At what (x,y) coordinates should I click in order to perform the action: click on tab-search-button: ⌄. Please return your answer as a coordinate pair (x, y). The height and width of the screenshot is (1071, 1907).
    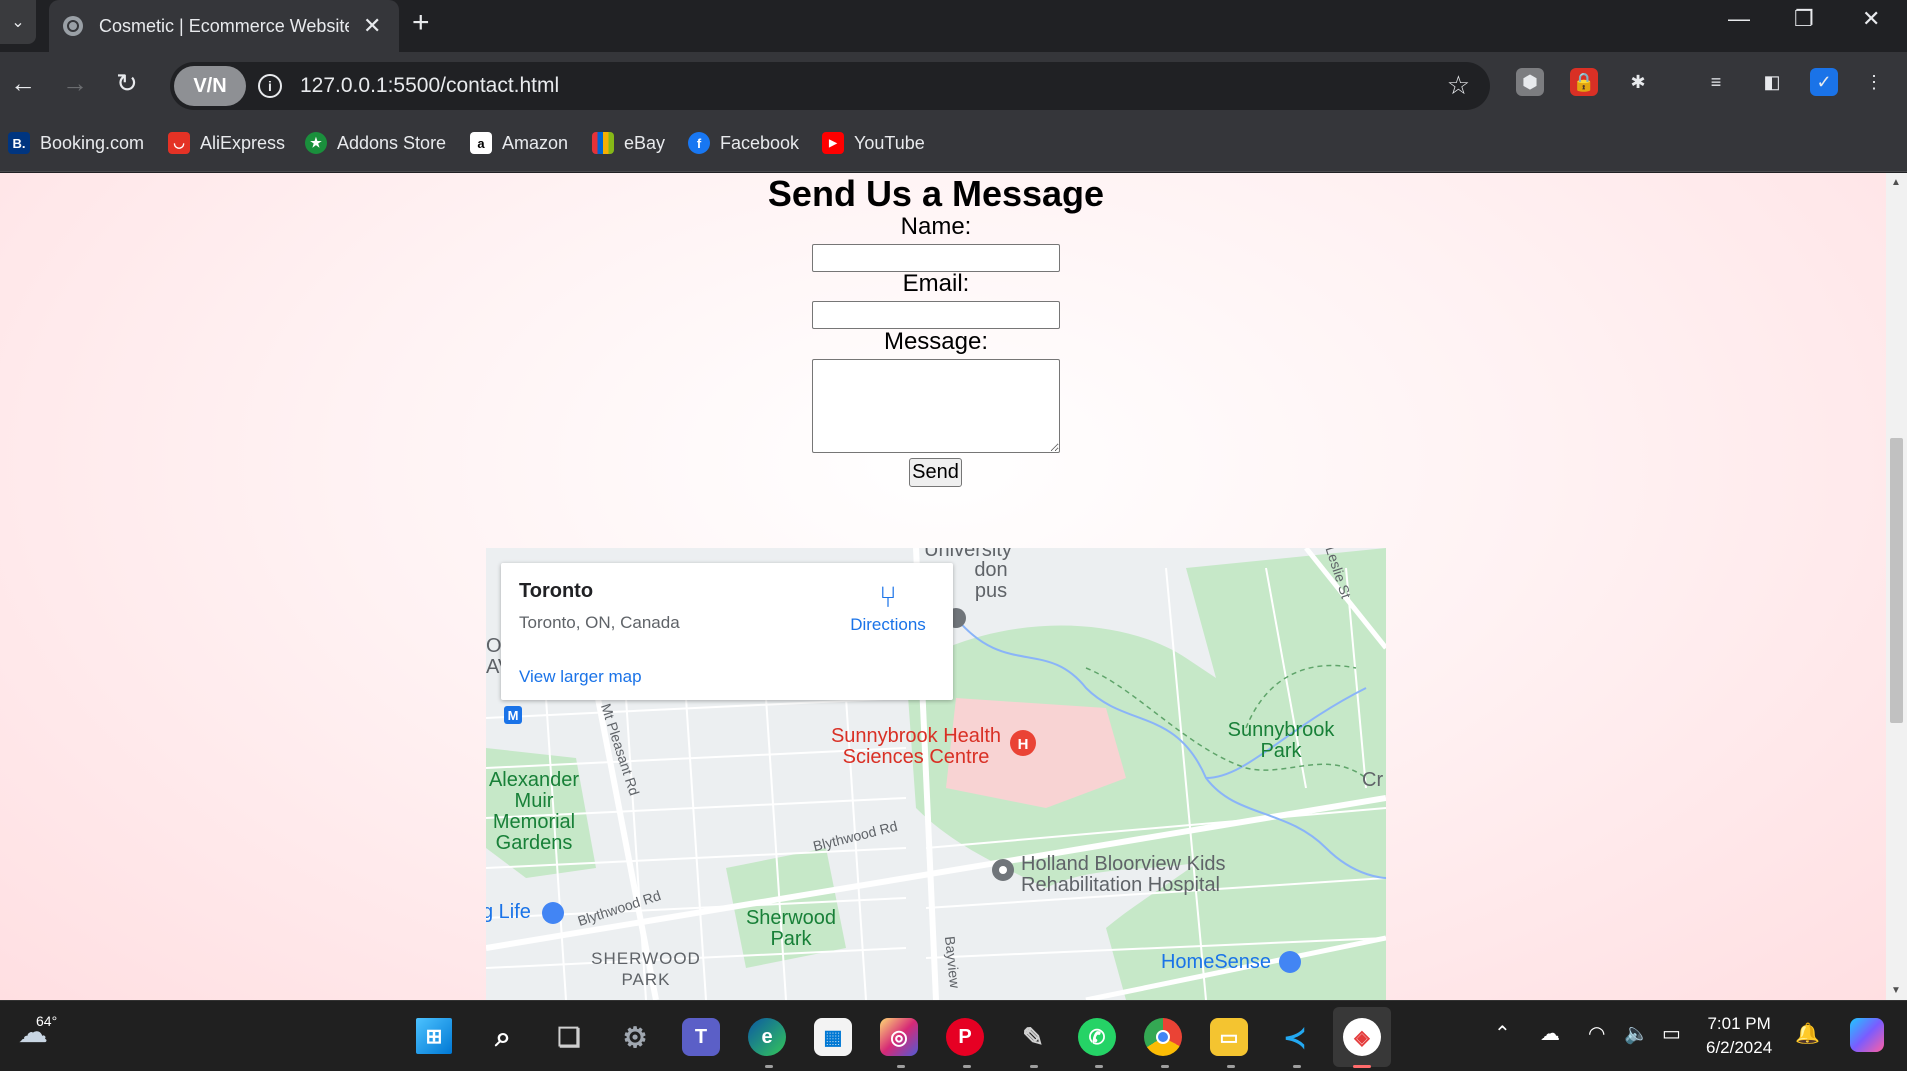
    Looking at the image, I should click on (18, 22).